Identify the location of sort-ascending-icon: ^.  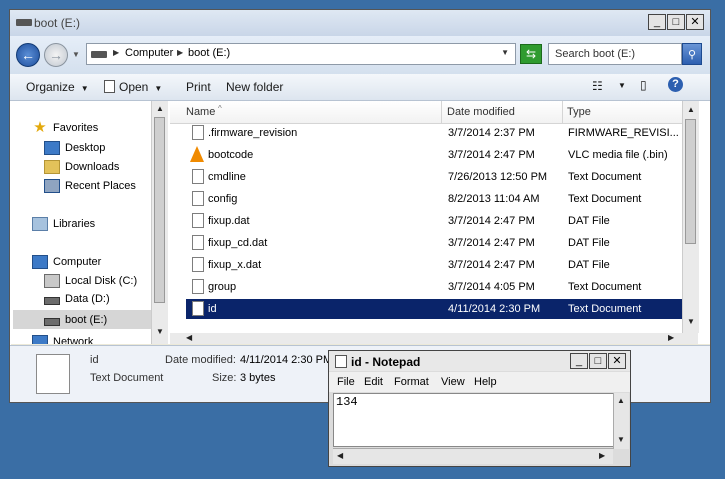
(220, 108).